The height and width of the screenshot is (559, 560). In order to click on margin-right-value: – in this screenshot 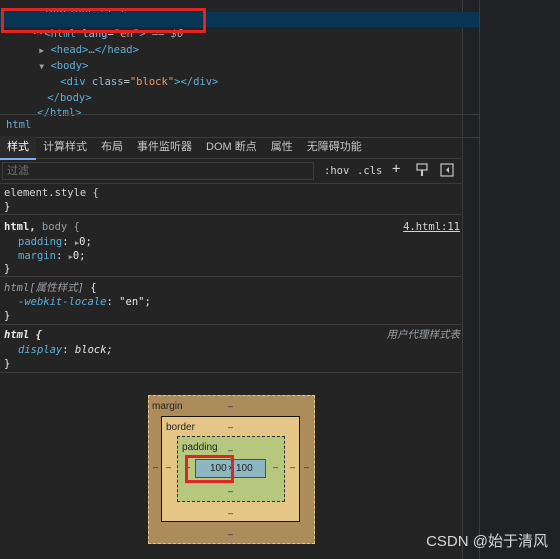, I will do `click(306, 467)`.